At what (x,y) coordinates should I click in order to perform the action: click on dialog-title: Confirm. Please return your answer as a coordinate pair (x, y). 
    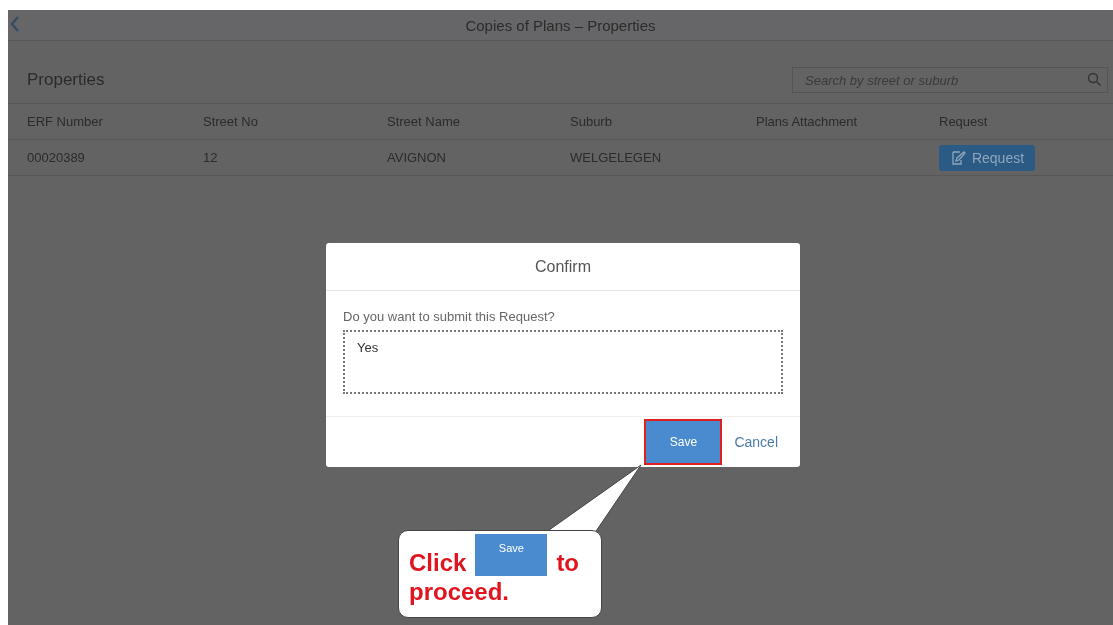
    Looking at the image, I should click on (563, 267).